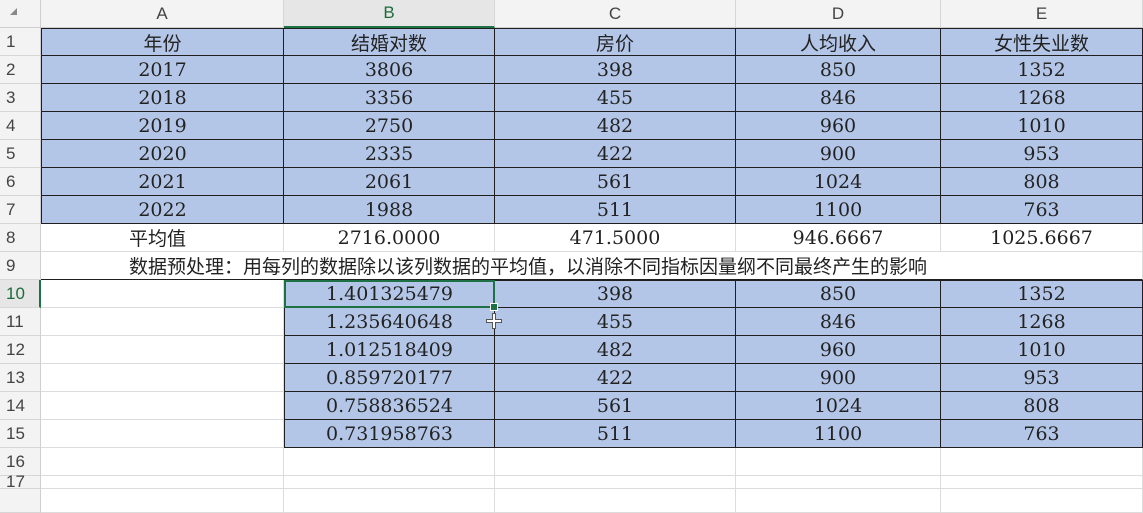 This screenshot has height=513, width=1143. Describe the element at coordinates (615, 434) in the screenshot. I see `cell-c15: 511` at that location.